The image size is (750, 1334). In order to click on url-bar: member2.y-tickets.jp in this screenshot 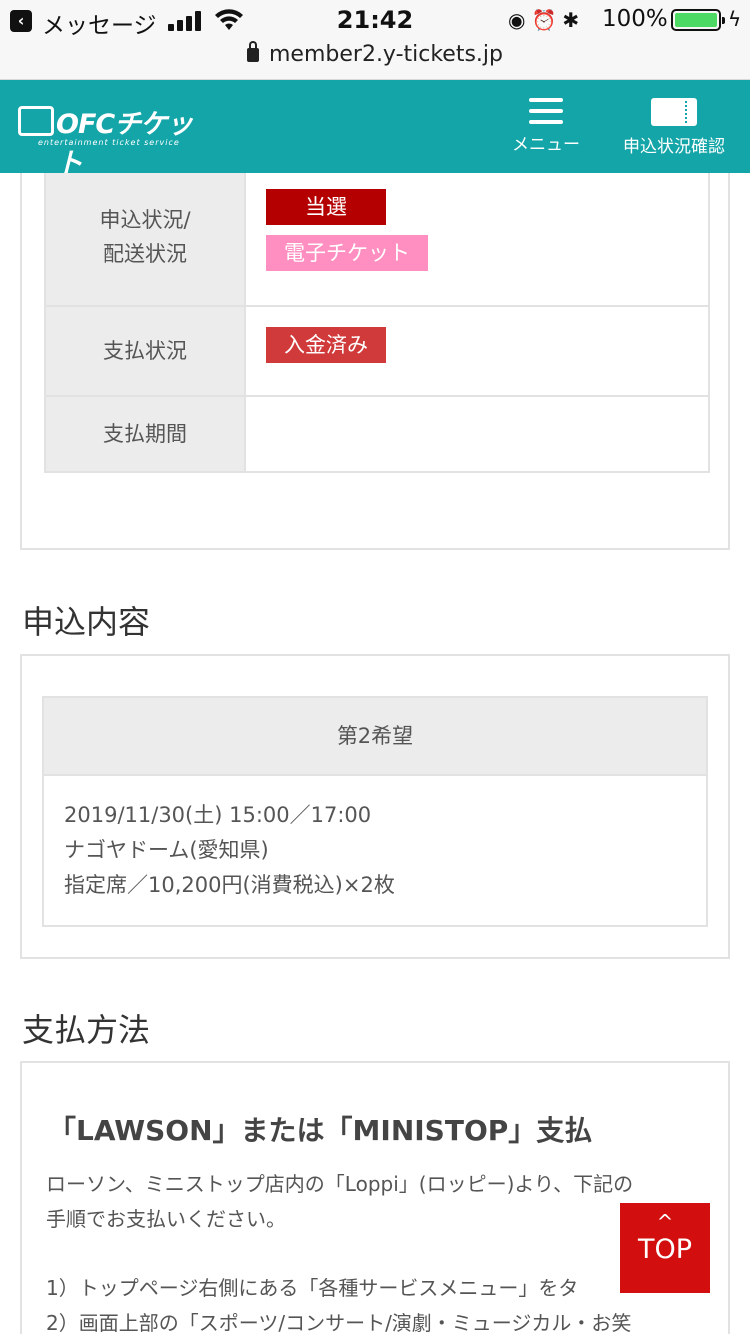, I will do `click(375, 54)`.